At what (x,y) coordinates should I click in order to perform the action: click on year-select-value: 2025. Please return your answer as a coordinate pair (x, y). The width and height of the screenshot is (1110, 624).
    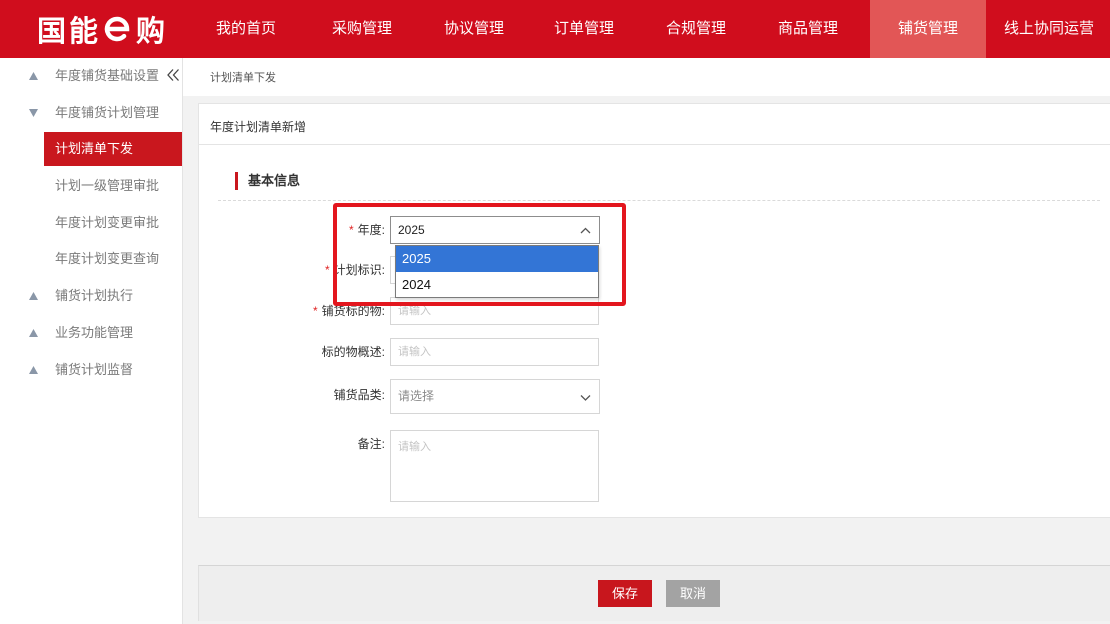
    Looking at the image, I should click on (411, 230).